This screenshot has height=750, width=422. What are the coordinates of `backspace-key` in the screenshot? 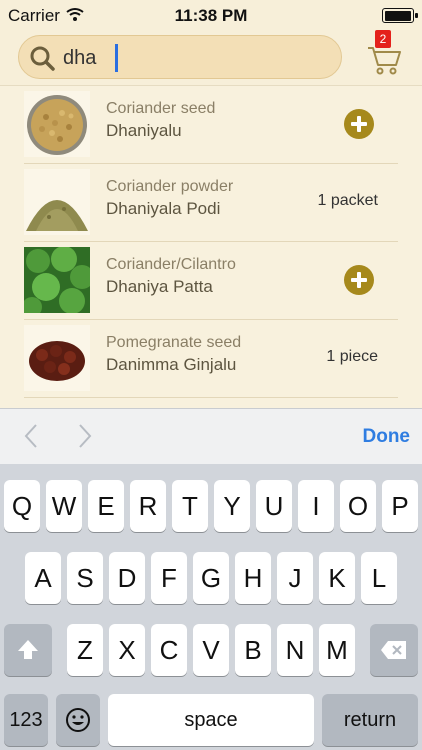 It's located at (394, 650).